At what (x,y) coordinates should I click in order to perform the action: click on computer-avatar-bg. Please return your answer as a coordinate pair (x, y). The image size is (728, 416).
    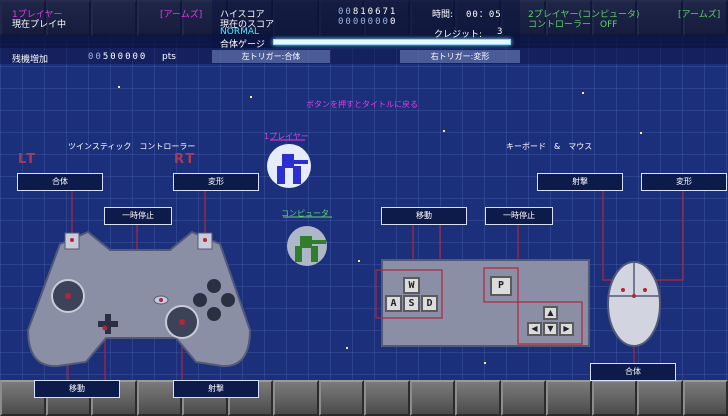
    Looking at the image, I should click on (307, 246).